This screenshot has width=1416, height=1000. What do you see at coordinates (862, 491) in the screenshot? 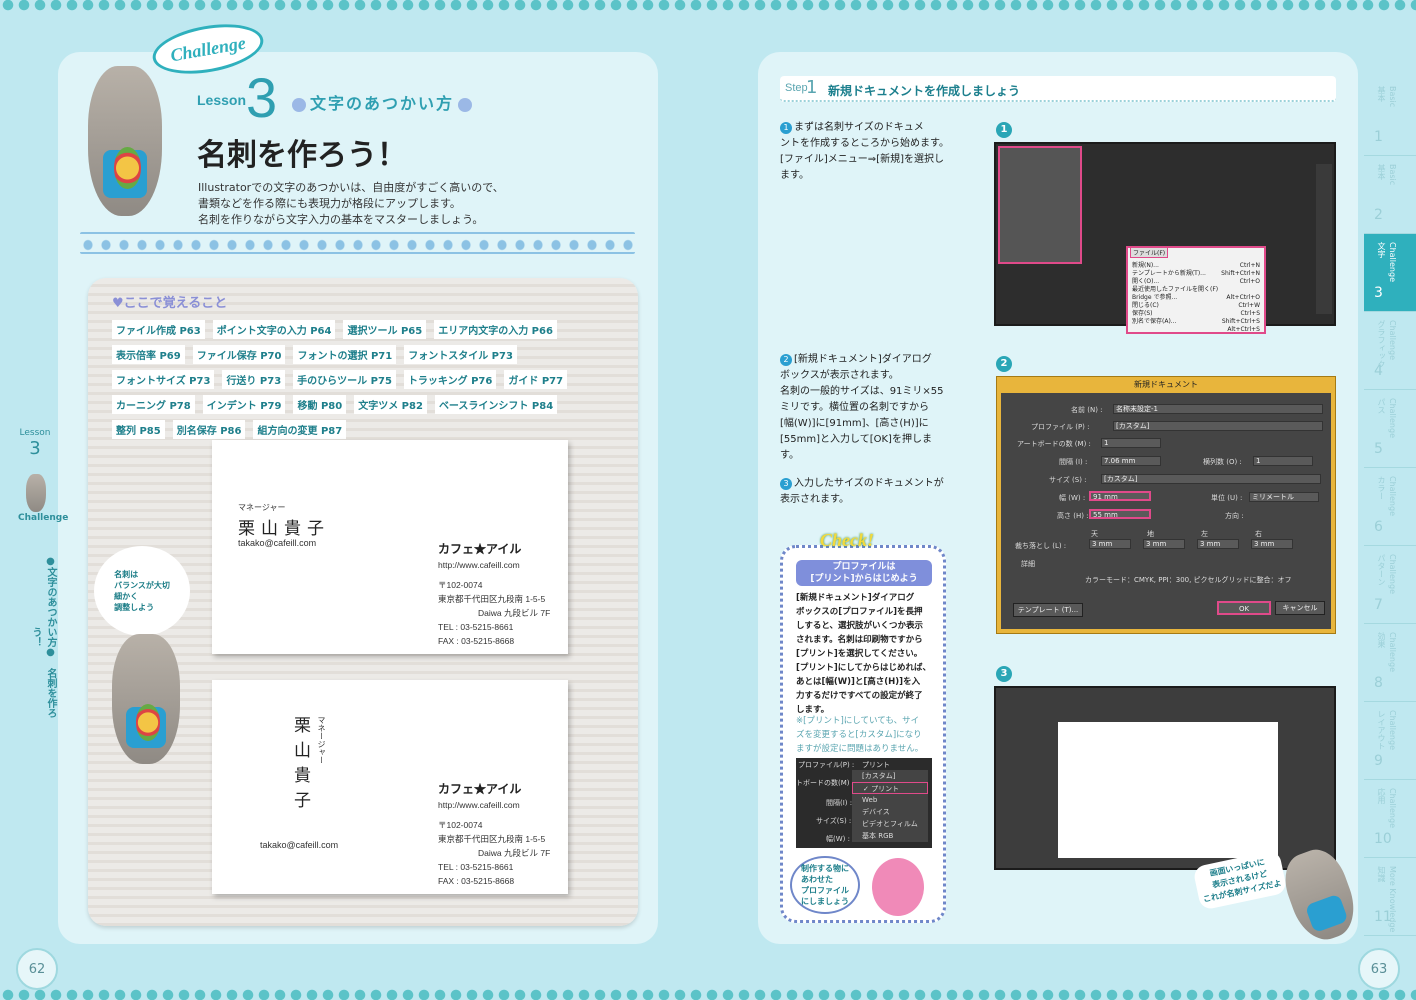
I see `instruction-3: 3 入力したサイズのドキュメントが 表示されます。` at bounding box center [862, 491].